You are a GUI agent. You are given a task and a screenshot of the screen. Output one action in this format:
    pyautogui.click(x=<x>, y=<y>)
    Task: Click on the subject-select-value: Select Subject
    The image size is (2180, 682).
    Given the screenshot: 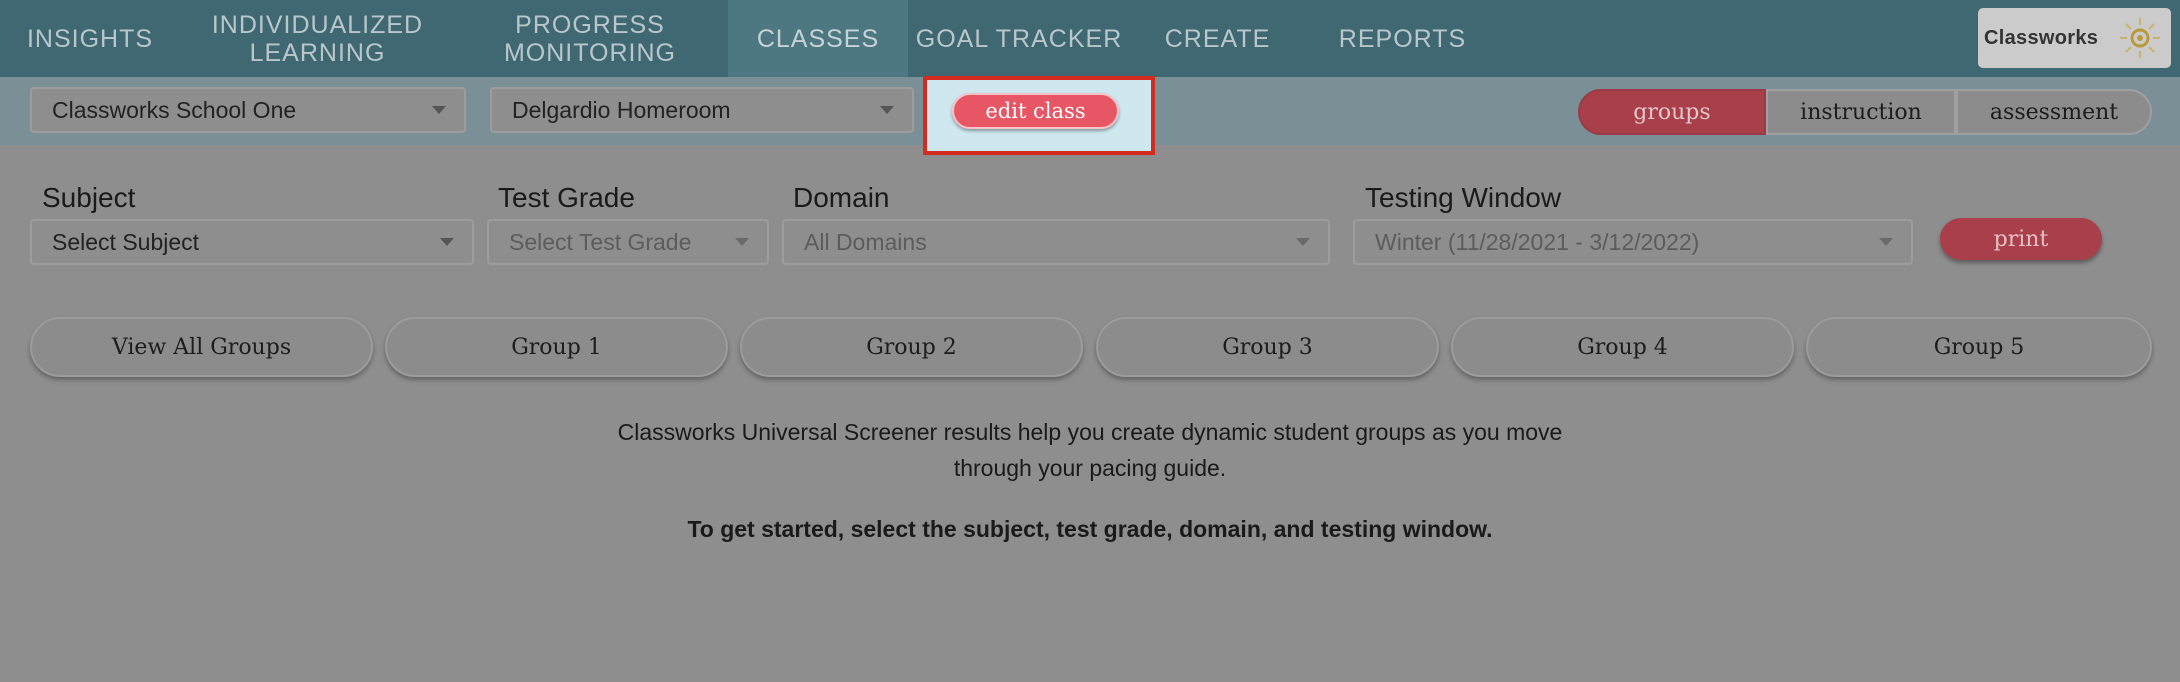 What is the action you would take?
    pyautogui.click(x=126, y=241)
    